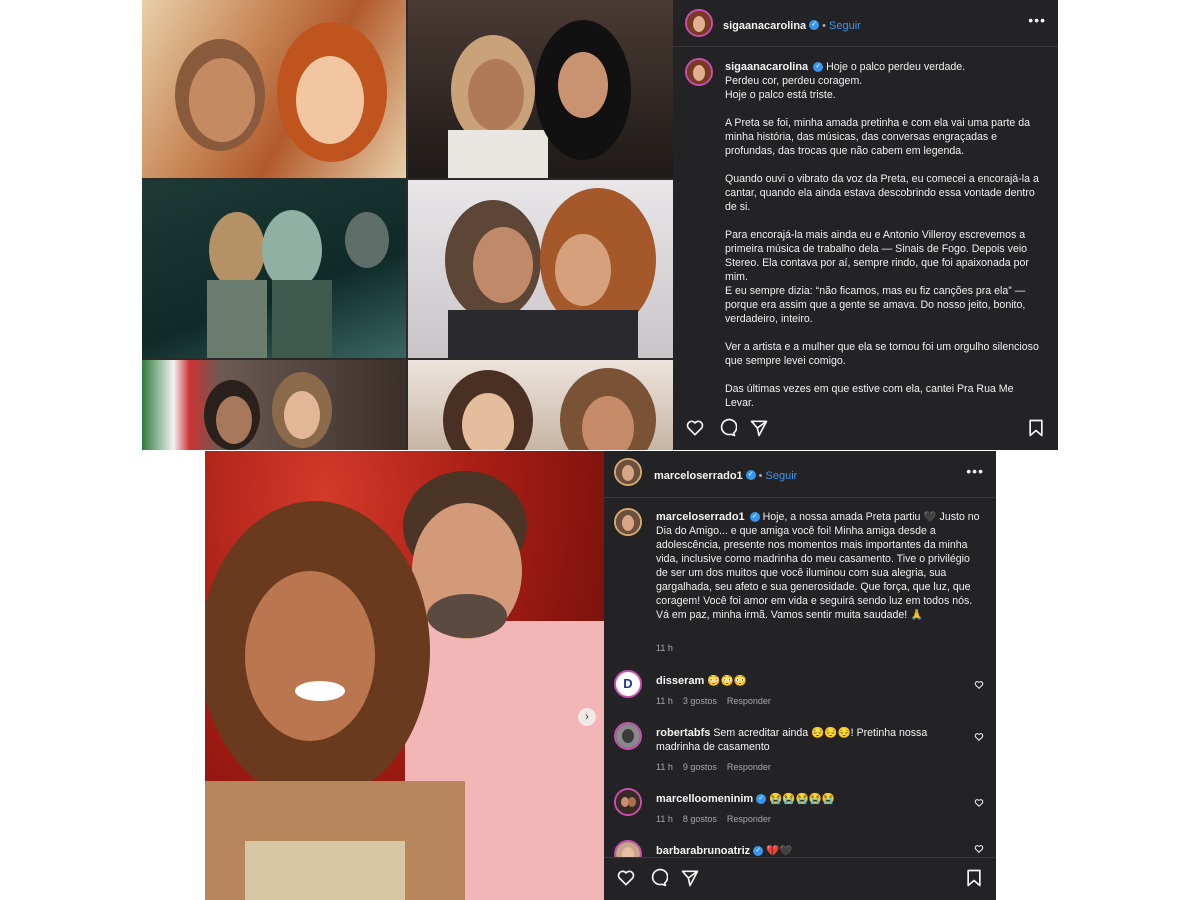 This screenshot has width=1200, height=900. What do you see at coordinates (779, 851) in the screenshot?
I see `comment-body: 💔🖤` at bounding box center [779, 851].